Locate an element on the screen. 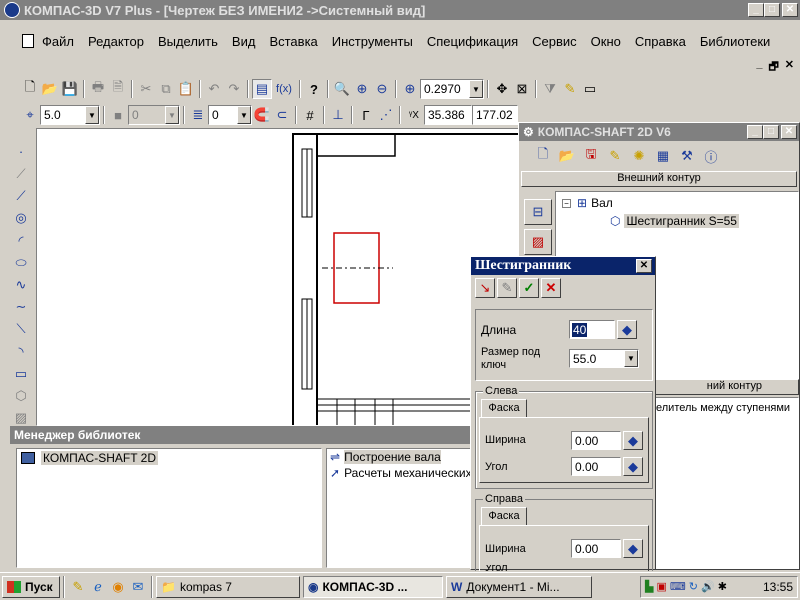 This screenshot has height=600, width=800. tray-shield-icon: ▣ is located at coordinates (661, 586).